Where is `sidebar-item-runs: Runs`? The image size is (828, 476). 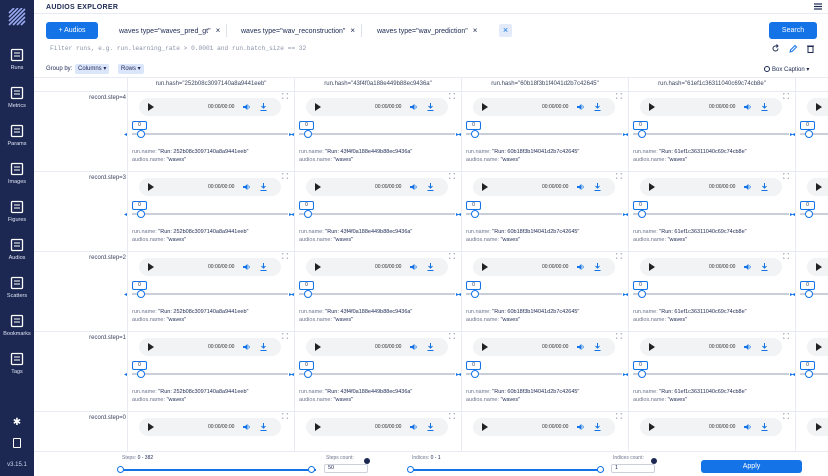 sidebar-item-runs: Runs is located at coordinates (17, 62).